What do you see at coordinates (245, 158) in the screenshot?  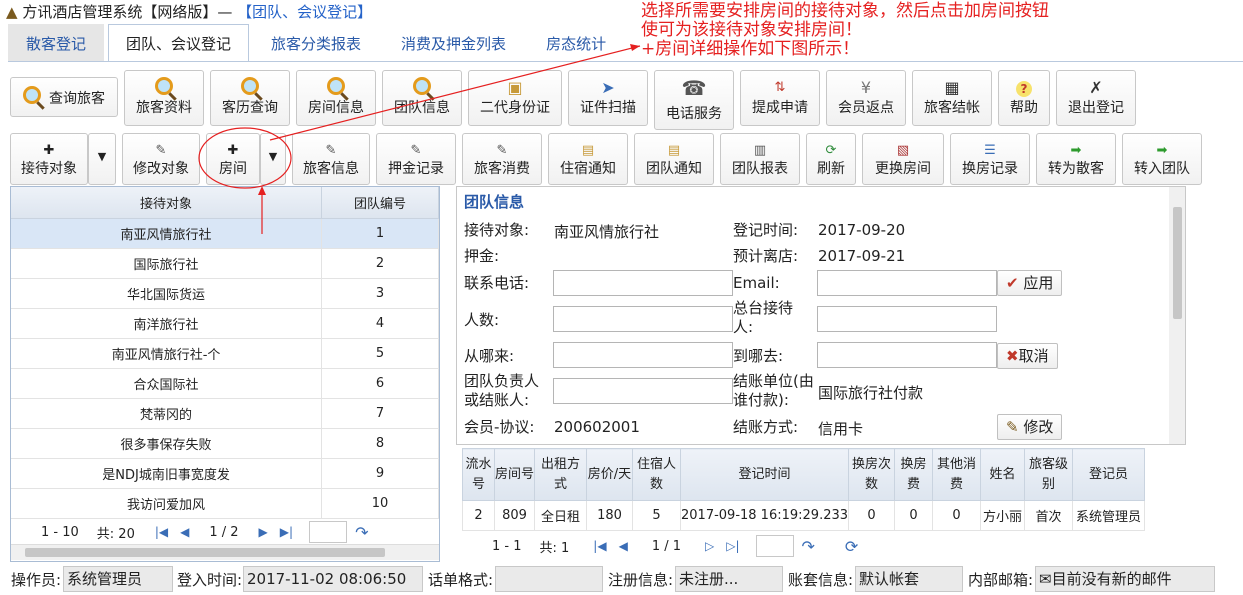 I see `annotation-circle` at bounding box center [245, 158].